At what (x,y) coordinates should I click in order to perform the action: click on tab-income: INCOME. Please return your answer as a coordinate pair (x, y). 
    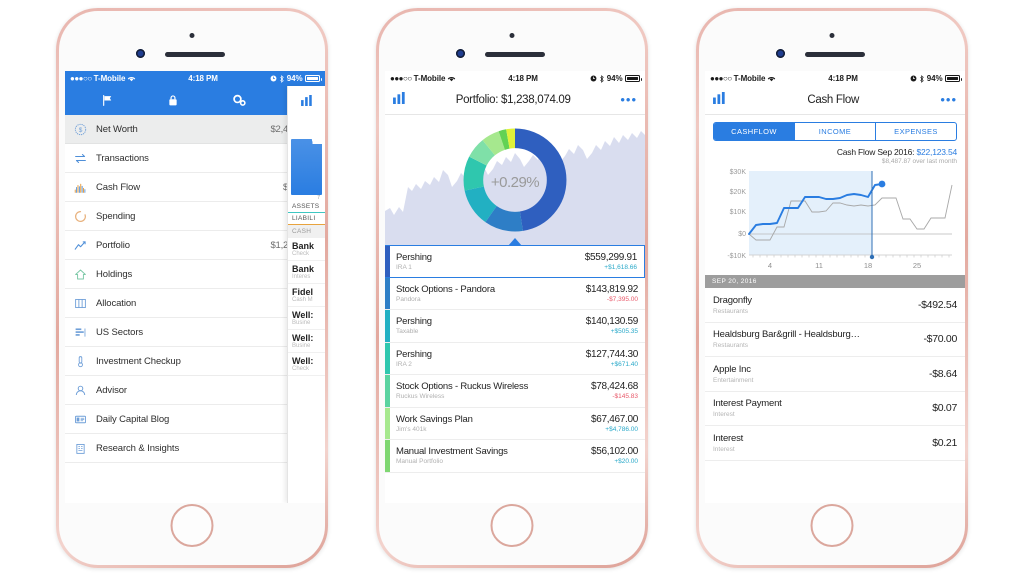
    Looking at the image, I should click on (834, 131).